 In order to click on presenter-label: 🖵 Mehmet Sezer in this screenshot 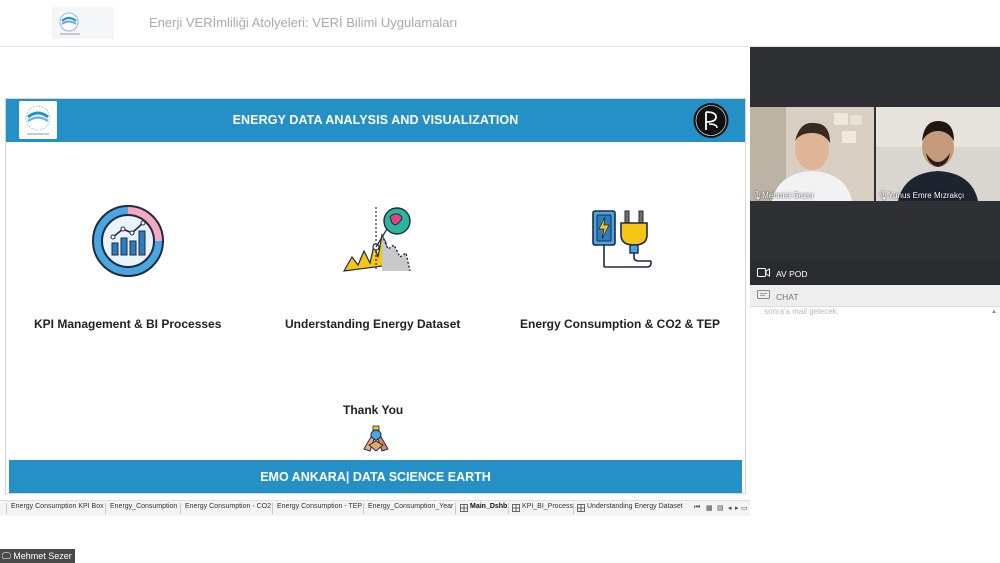, I will do `click(37, 556)`.